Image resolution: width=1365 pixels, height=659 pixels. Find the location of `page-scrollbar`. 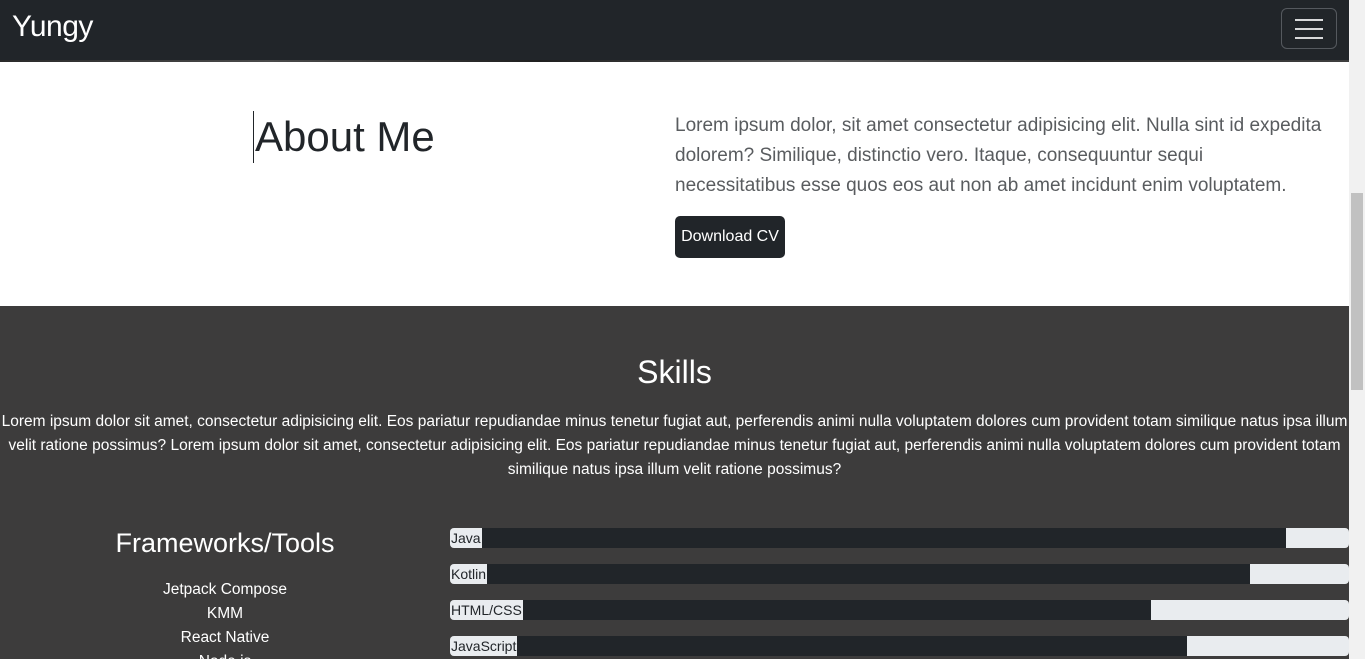

page-scrollbar is located at coordinates (1357, 329).